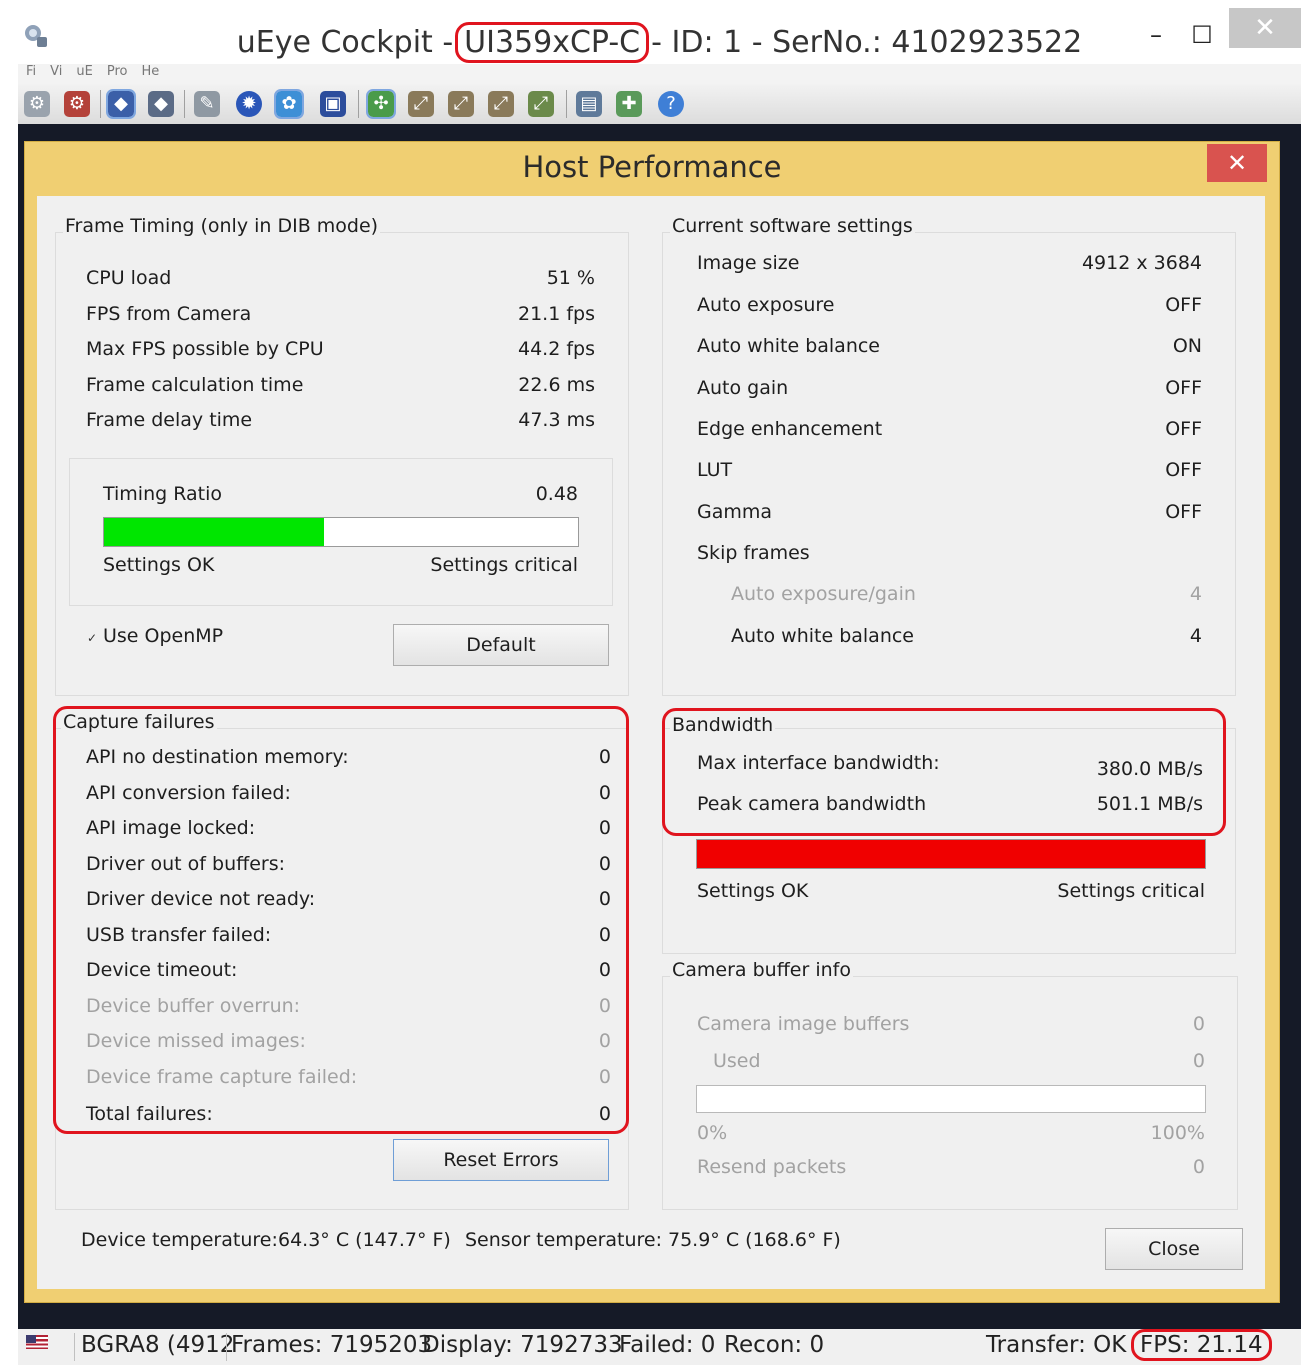 This screenshot has height=1365, width=1301. I want to click on resend-packets-value: 0, so click(1198, 1167).